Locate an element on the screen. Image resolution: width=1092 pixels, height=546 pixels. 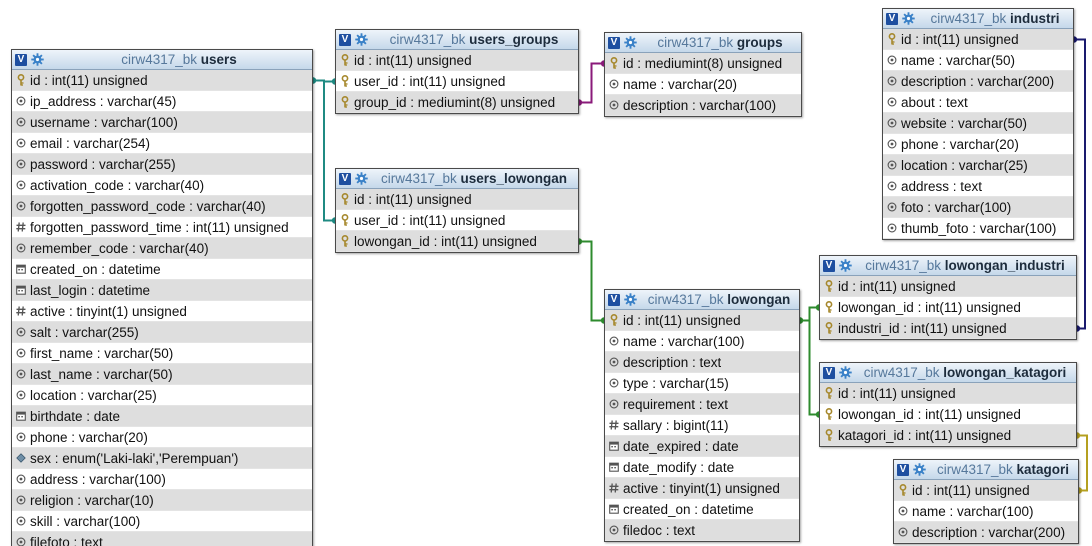
table-header: Vcirw4317_bk users is located at coordinates (162, 60).